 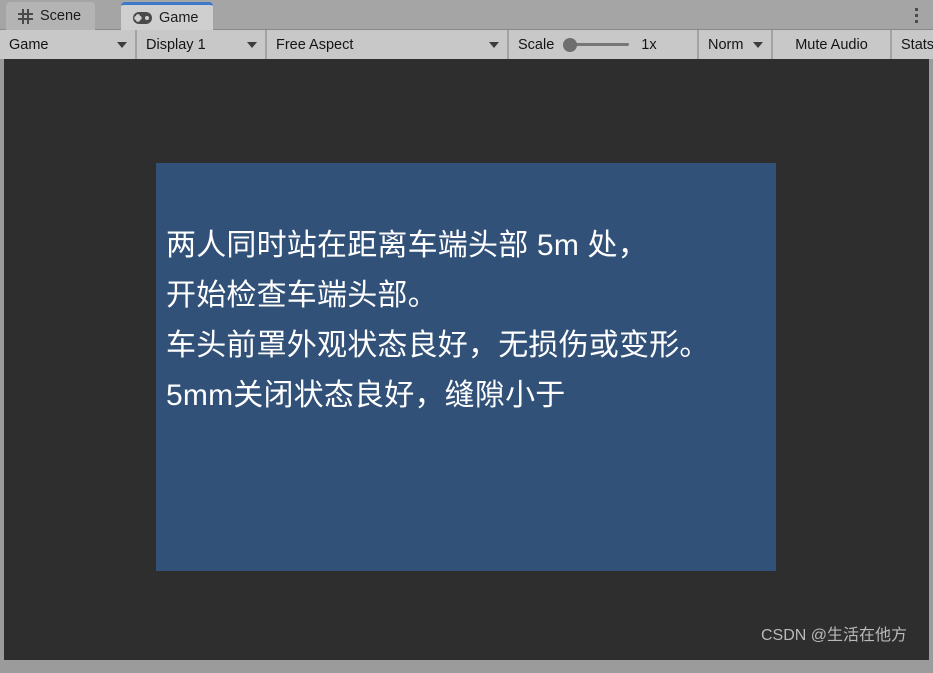 I want to click on stats-button: Stats, so click(x=912, y=44).